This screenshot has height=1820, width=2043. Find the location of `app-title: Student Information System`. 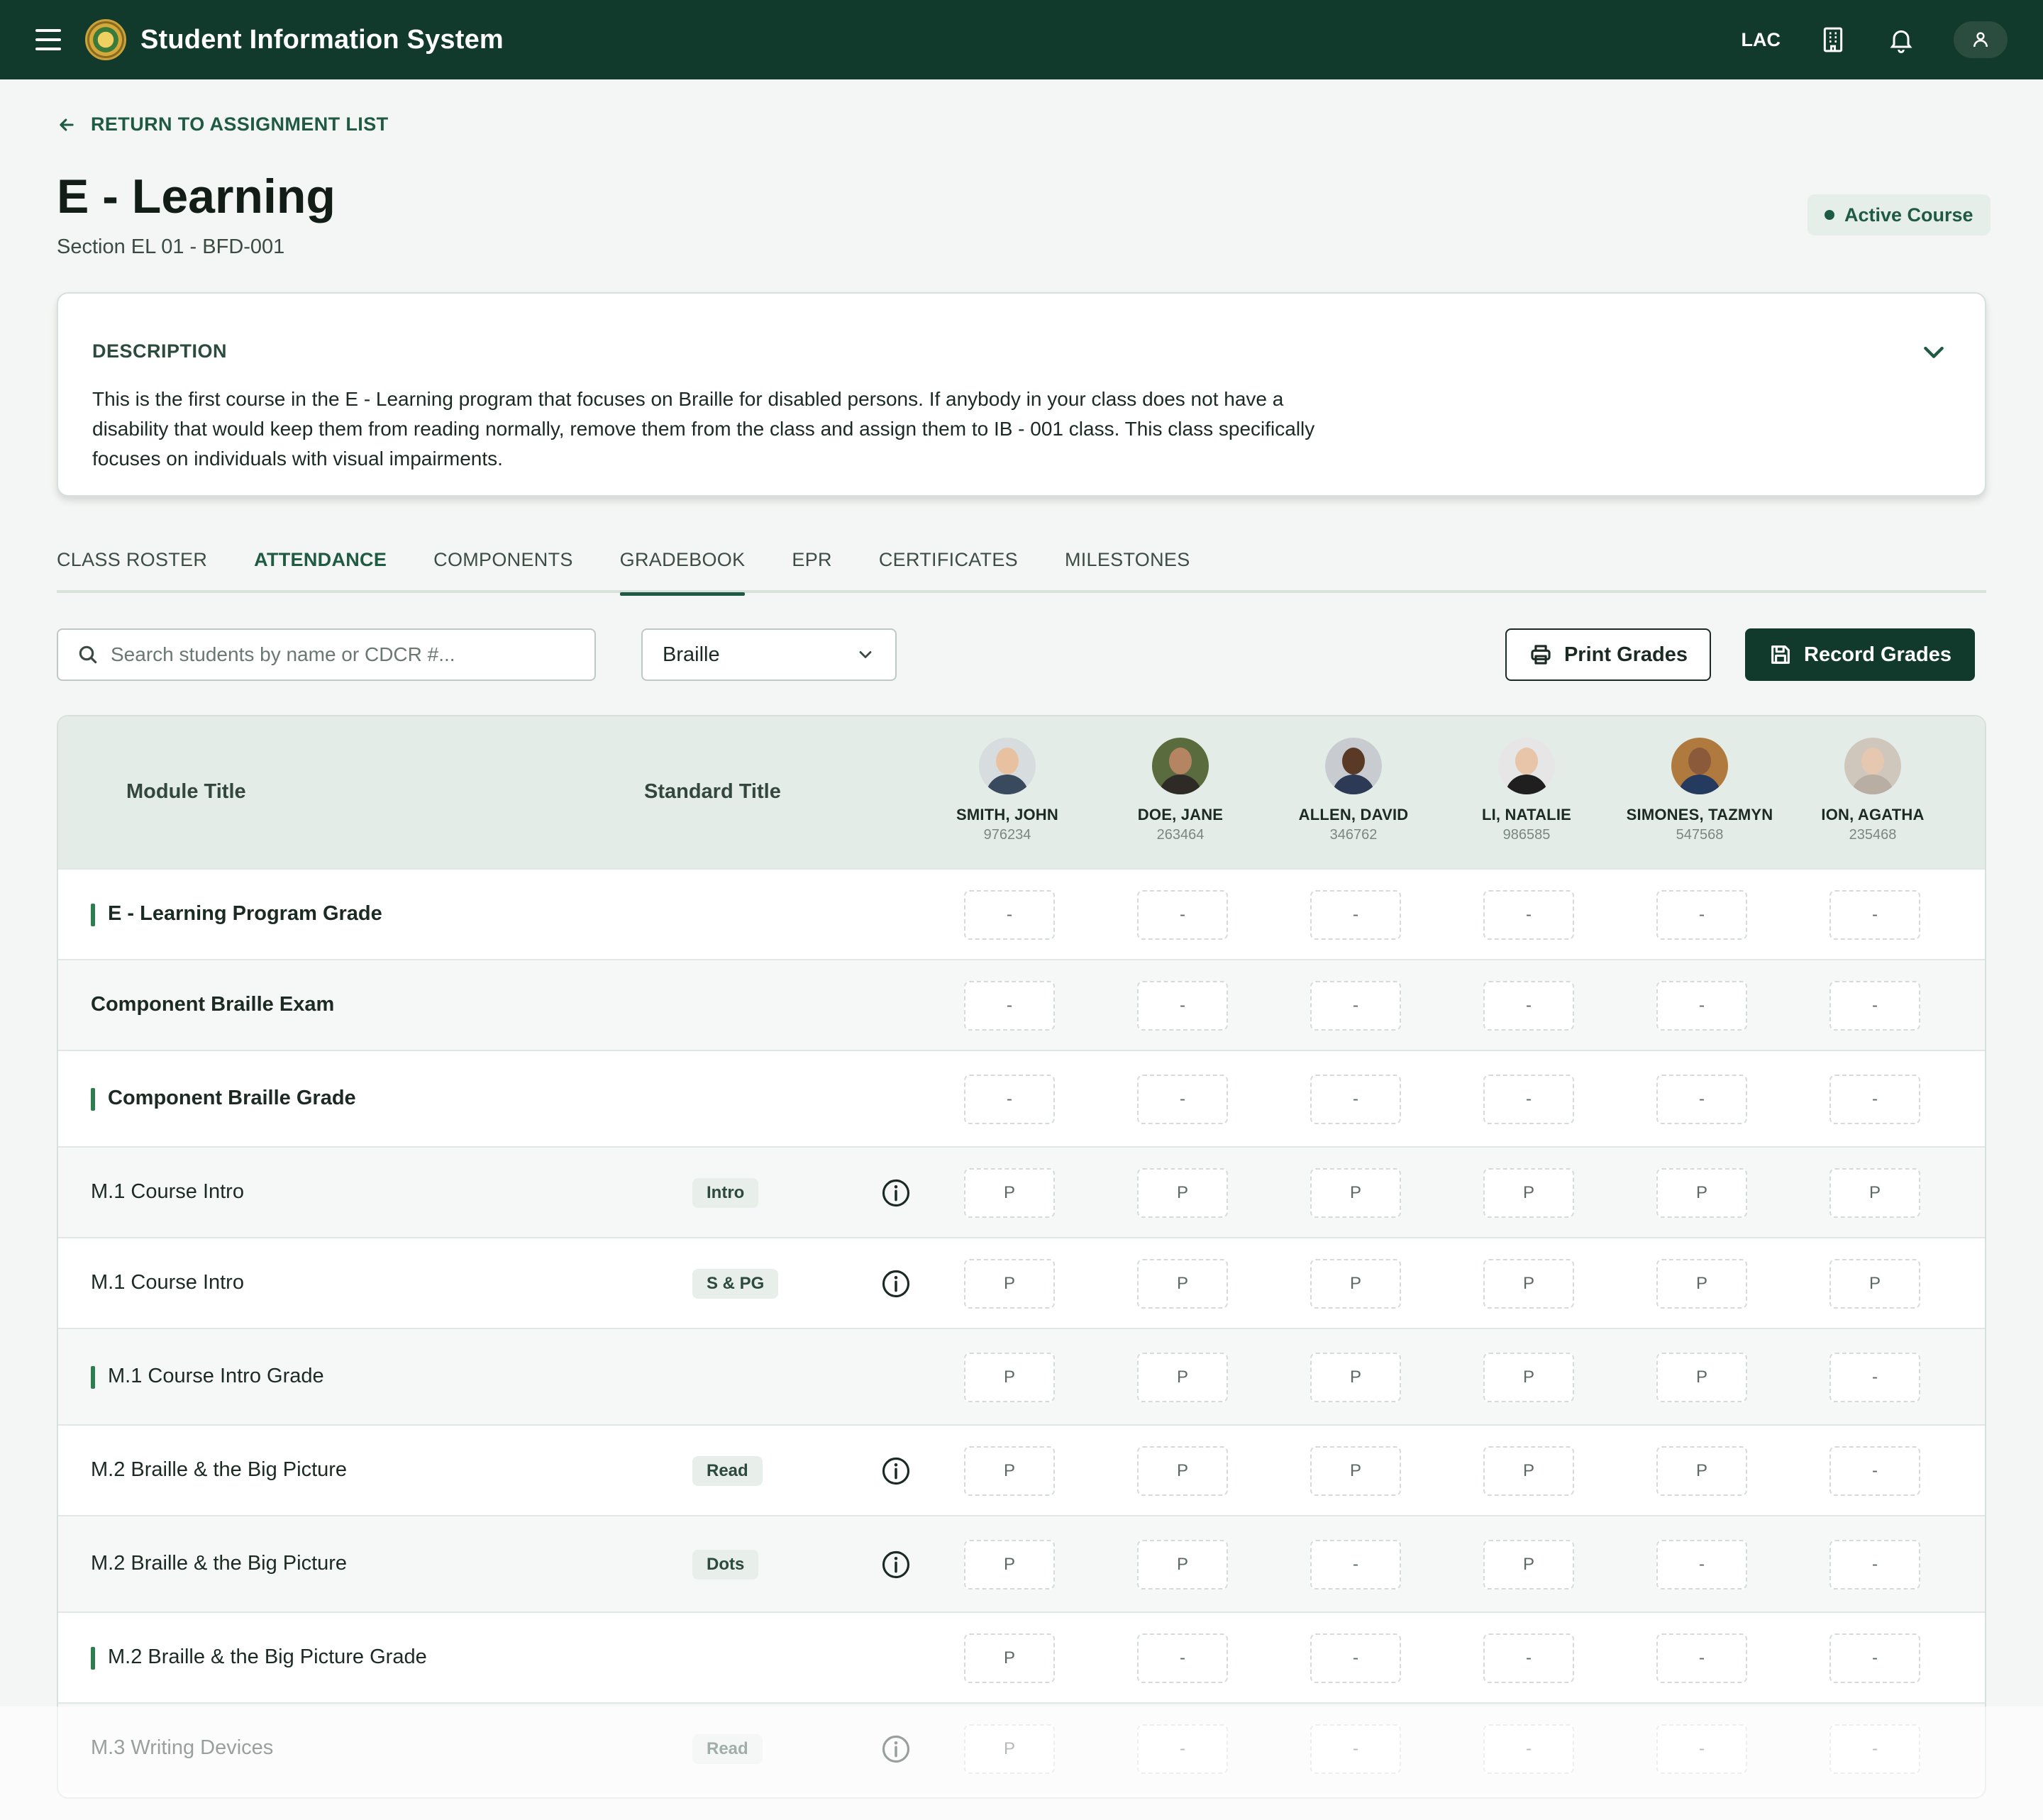

app-title: Student Information System is located at coordinates (322, 39).